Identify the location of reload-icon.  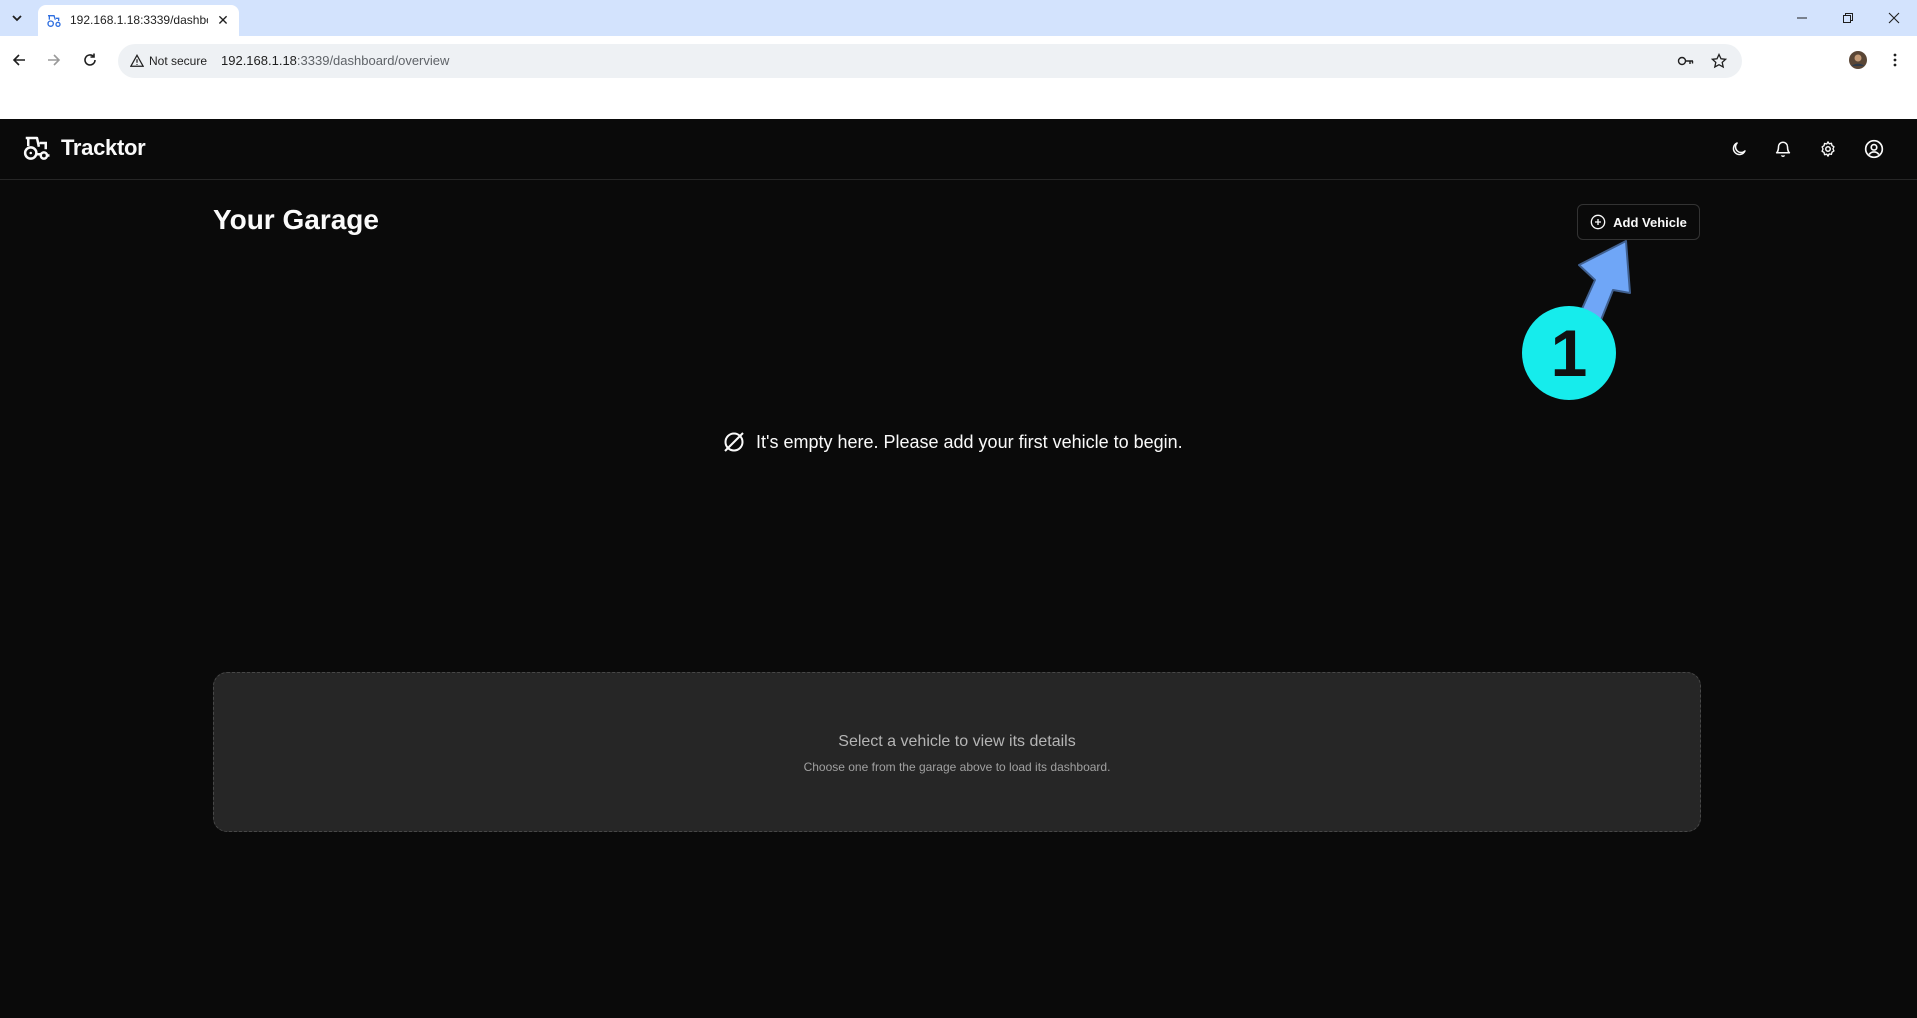
(90, 59).